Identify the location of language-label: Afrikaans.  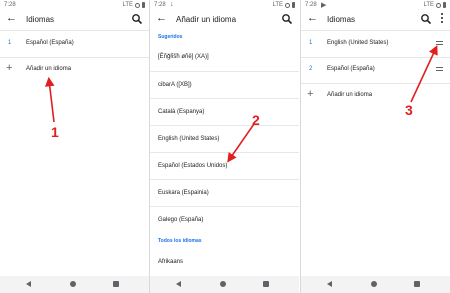
(171, 262).